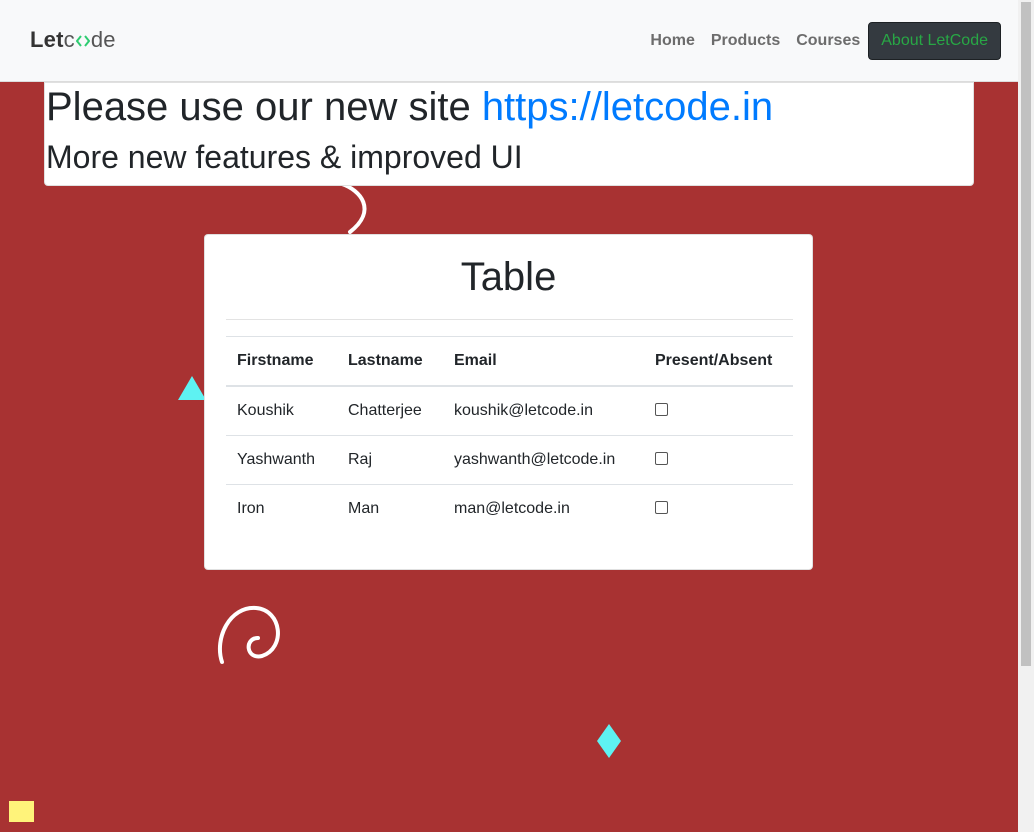  I want to click on vertical-scrollbar, so click(1026, 416).